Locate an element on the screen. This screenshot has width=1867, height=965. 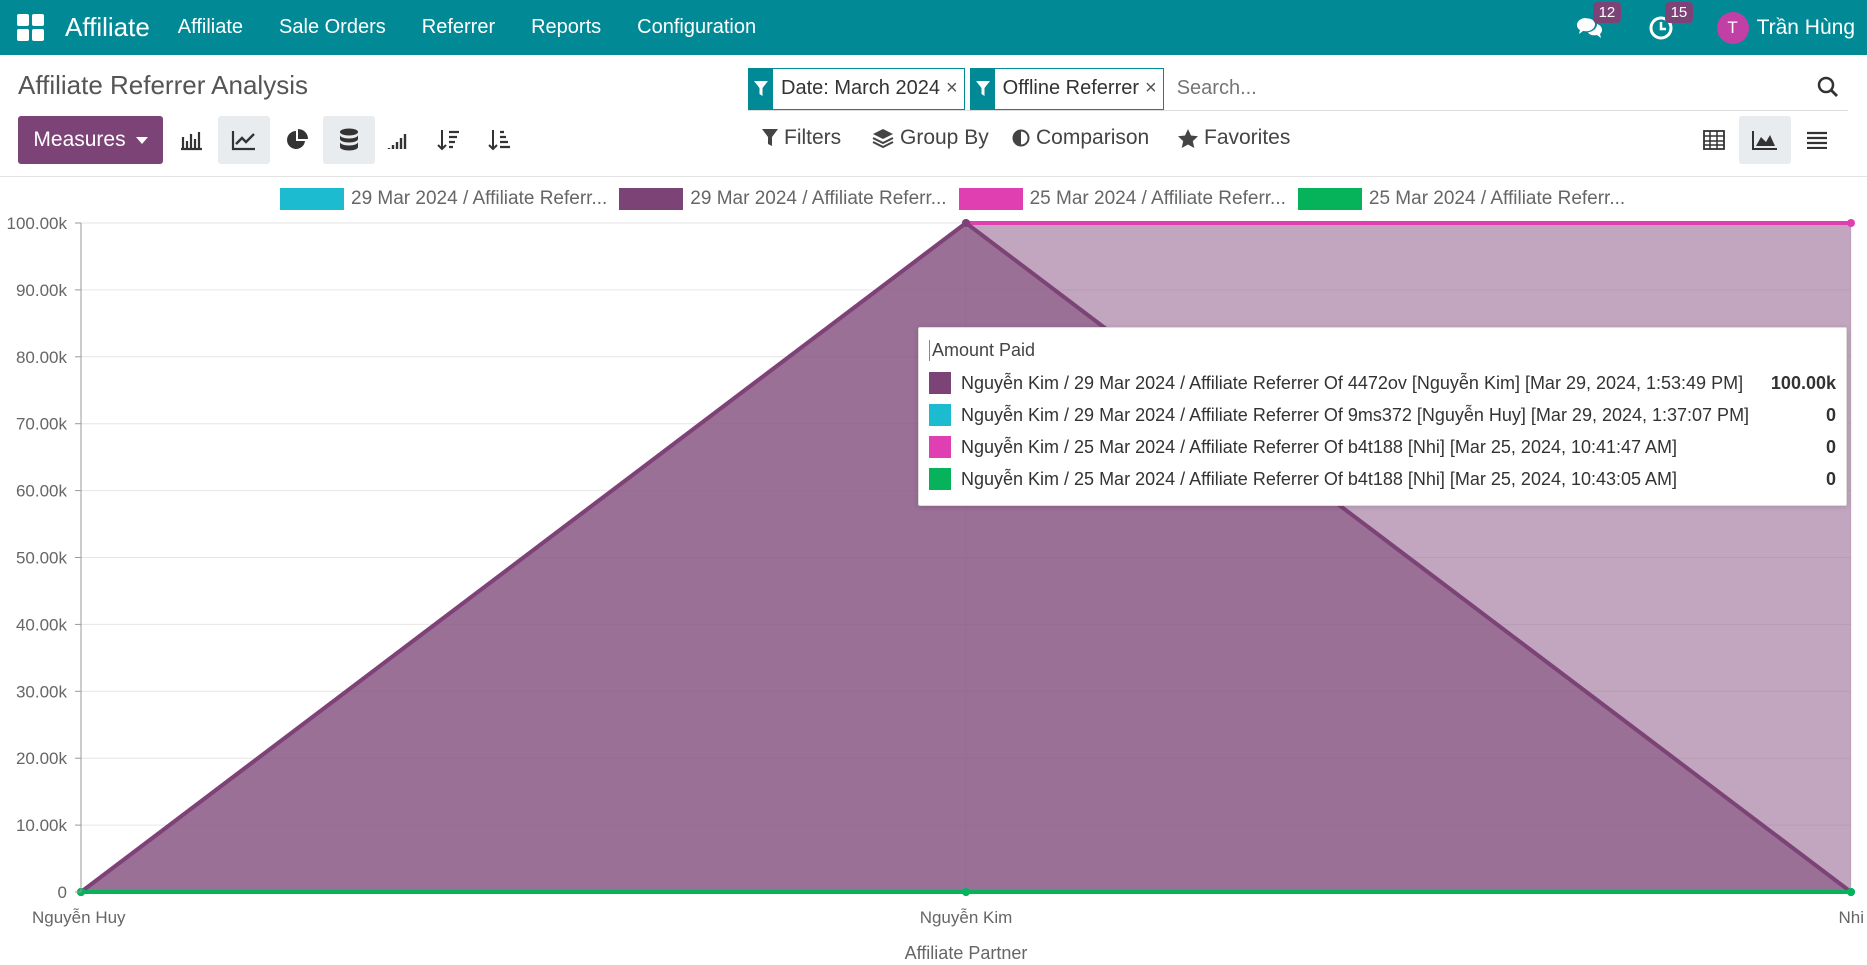
pie-chart-button is located at coordinates (297, 140).